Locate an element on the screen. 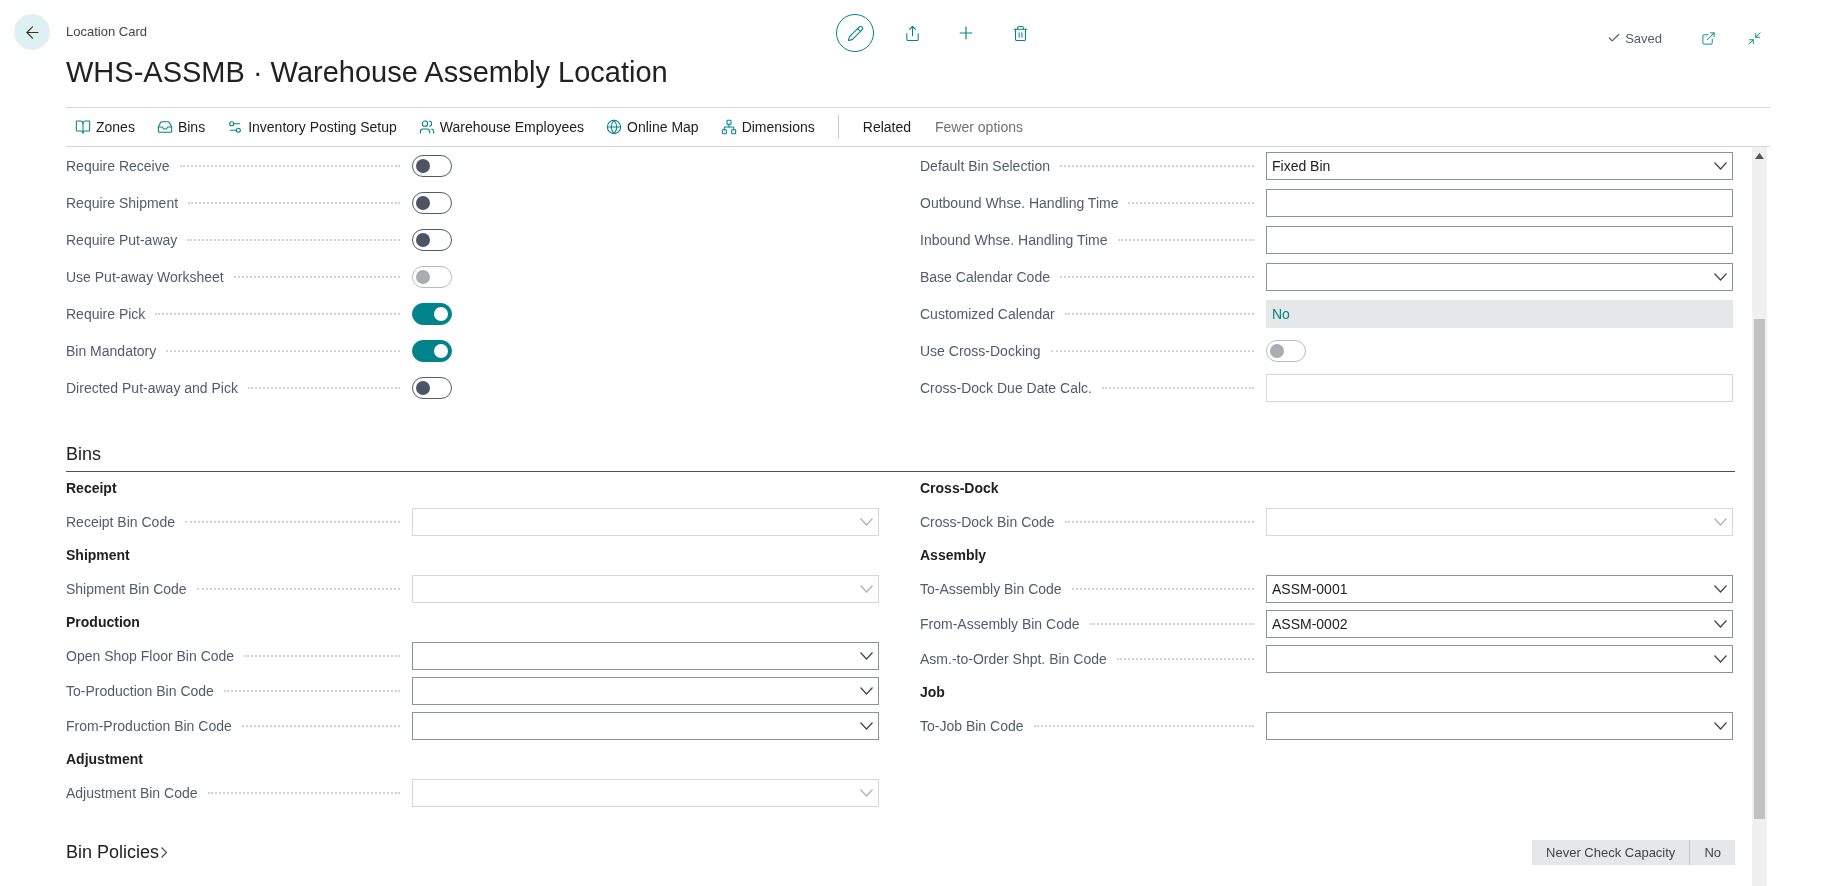 This screenshot has height=886, width=1832. field-label: Default Bin Selection is located at coordinates (985, 165).